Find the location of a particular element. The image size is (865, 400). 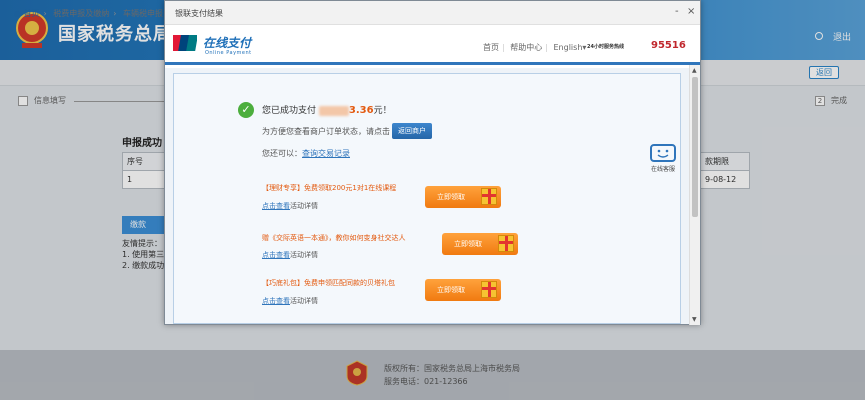

success-message: 您已成功支付 3.36元！ is located at coordinates (327, 110).